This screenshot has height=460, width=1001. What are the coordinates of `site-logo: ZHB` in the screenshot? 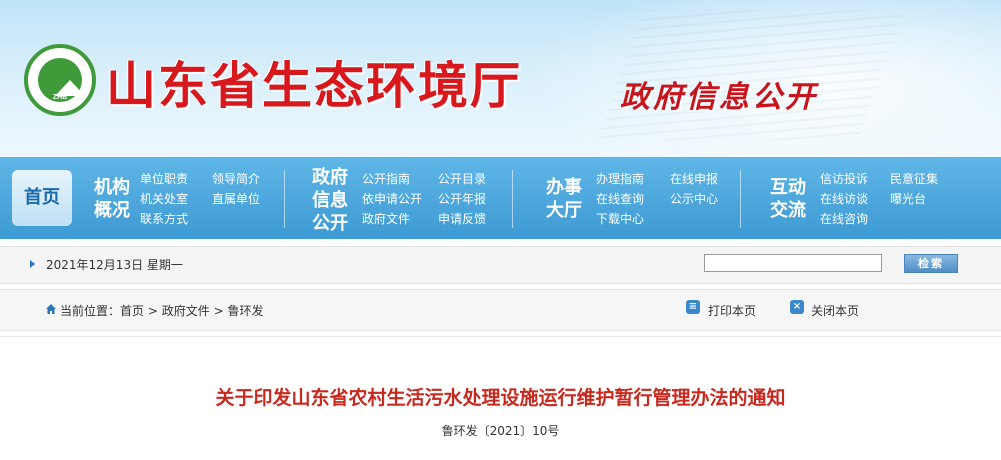 It's located at (60, 80).